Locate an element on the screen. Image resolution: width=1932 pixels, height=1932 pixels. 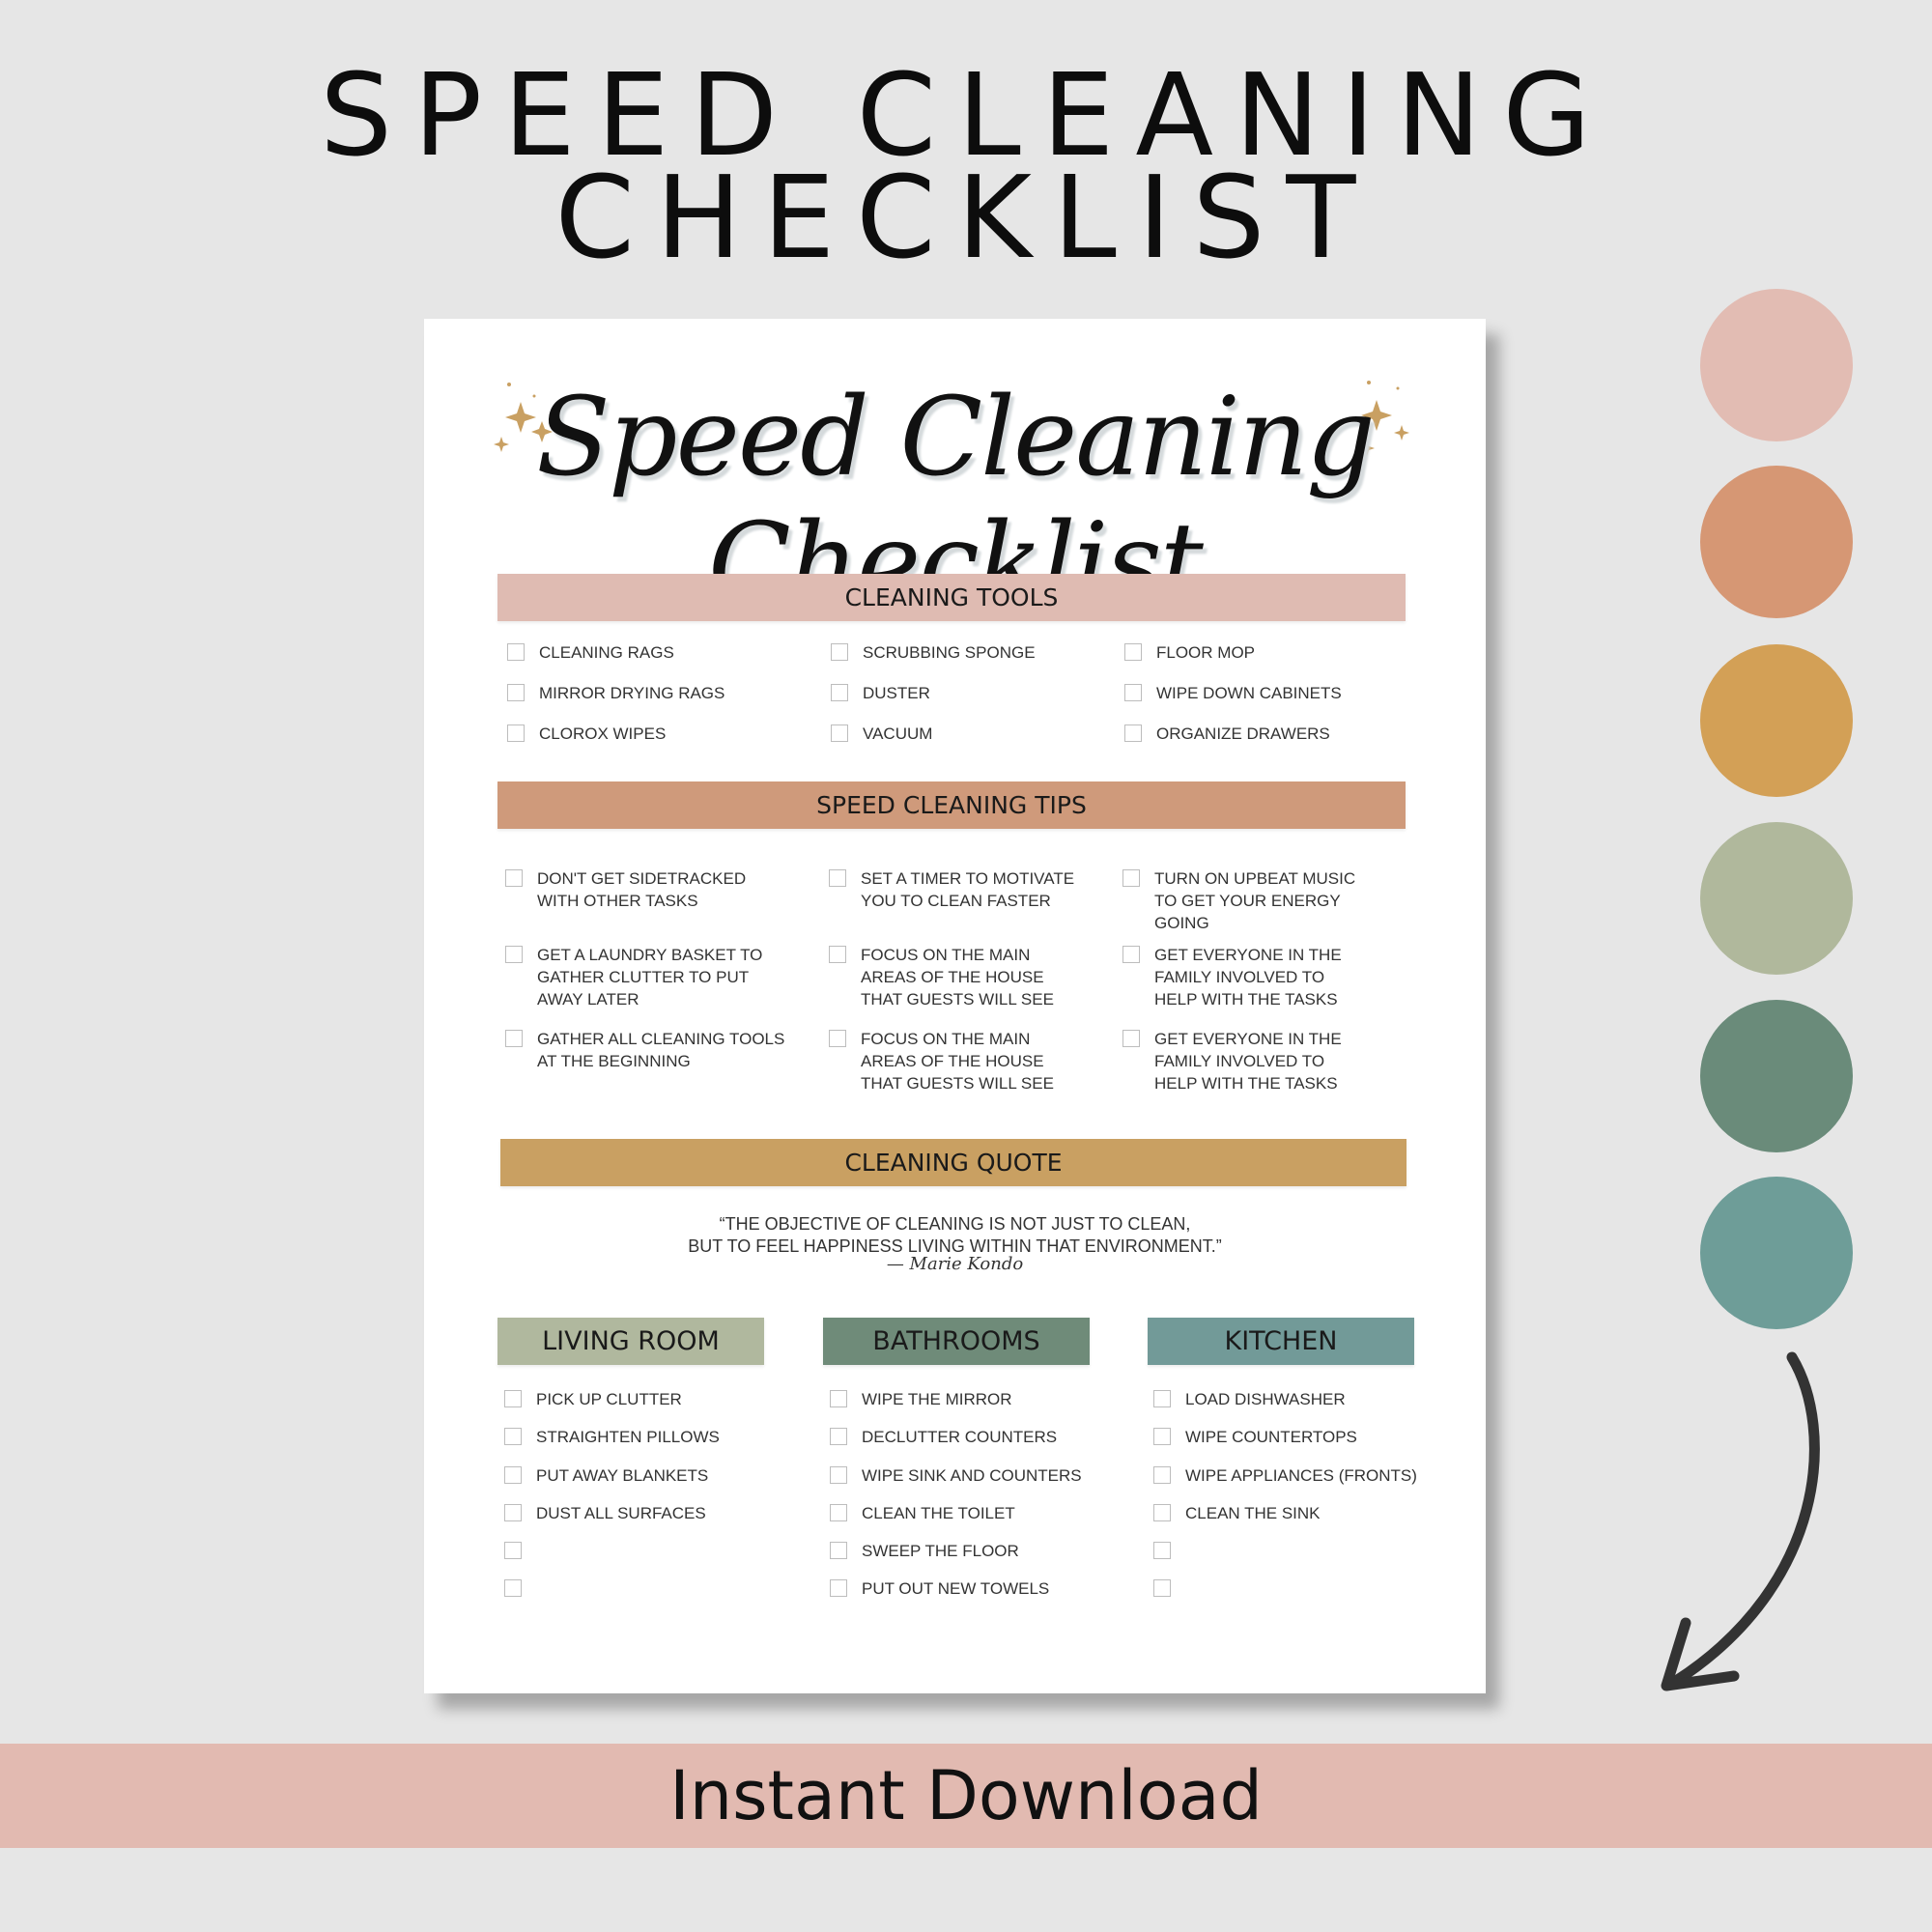
room-task-item: WIPE COUNTERTOPS is located at coordinates (1255, 1437).